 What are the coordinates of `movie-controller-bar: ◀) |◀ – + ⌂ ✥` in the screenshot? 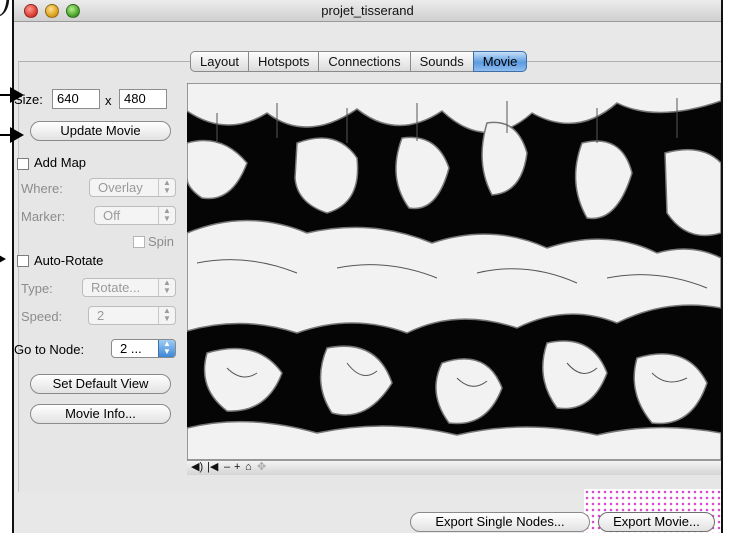 It's located at (454, 467).